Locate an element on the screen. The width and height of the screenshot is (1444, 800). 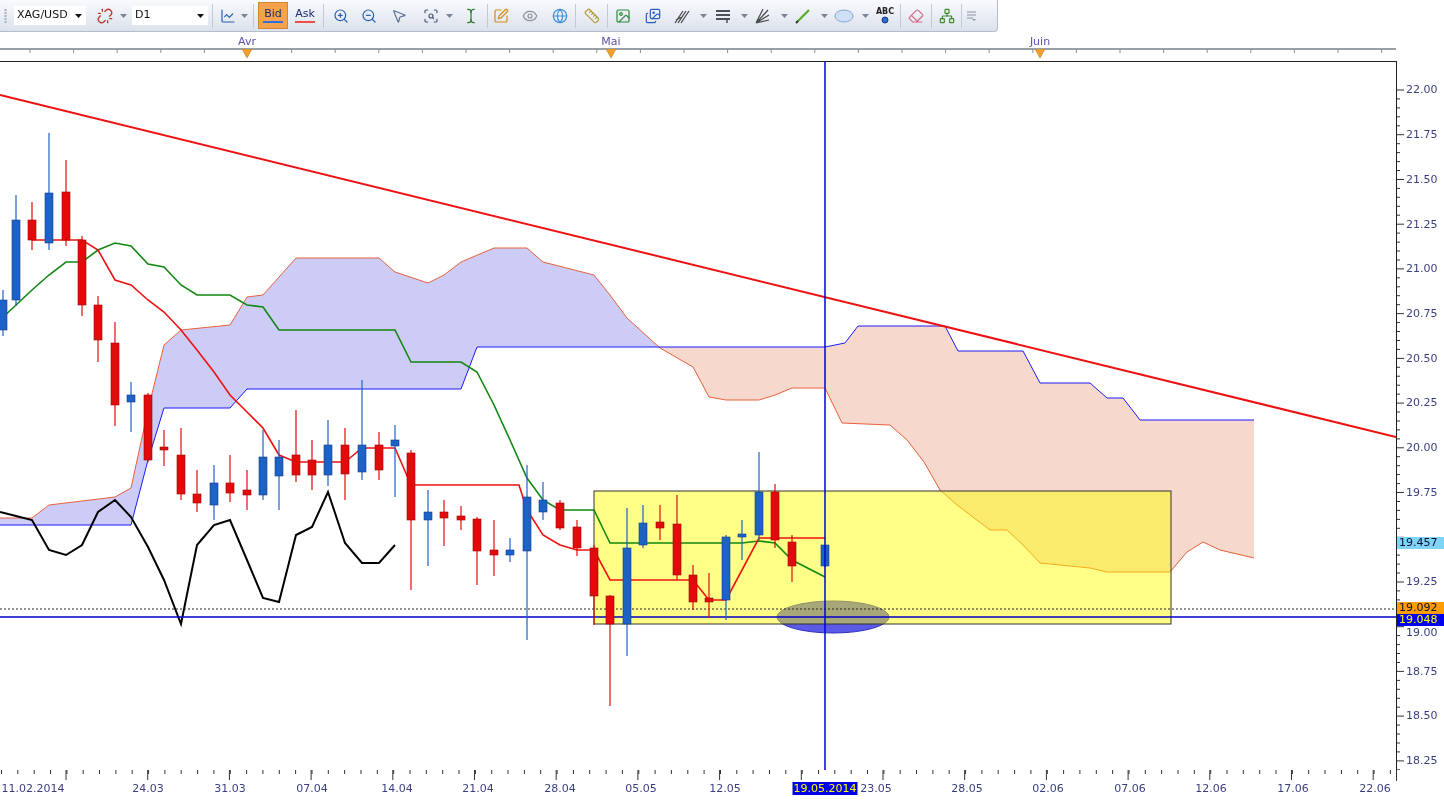
date-axis-label: 12.06 is located at coordinates (1211, 788).